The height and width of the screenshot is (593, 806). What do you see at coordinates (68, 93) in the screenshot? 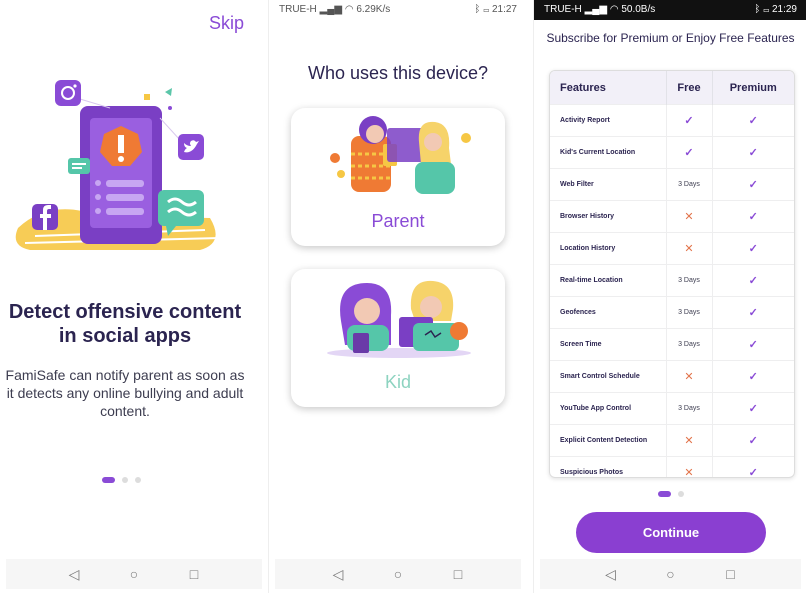
I see `instagram-icon` at bounding box center [68, 93].